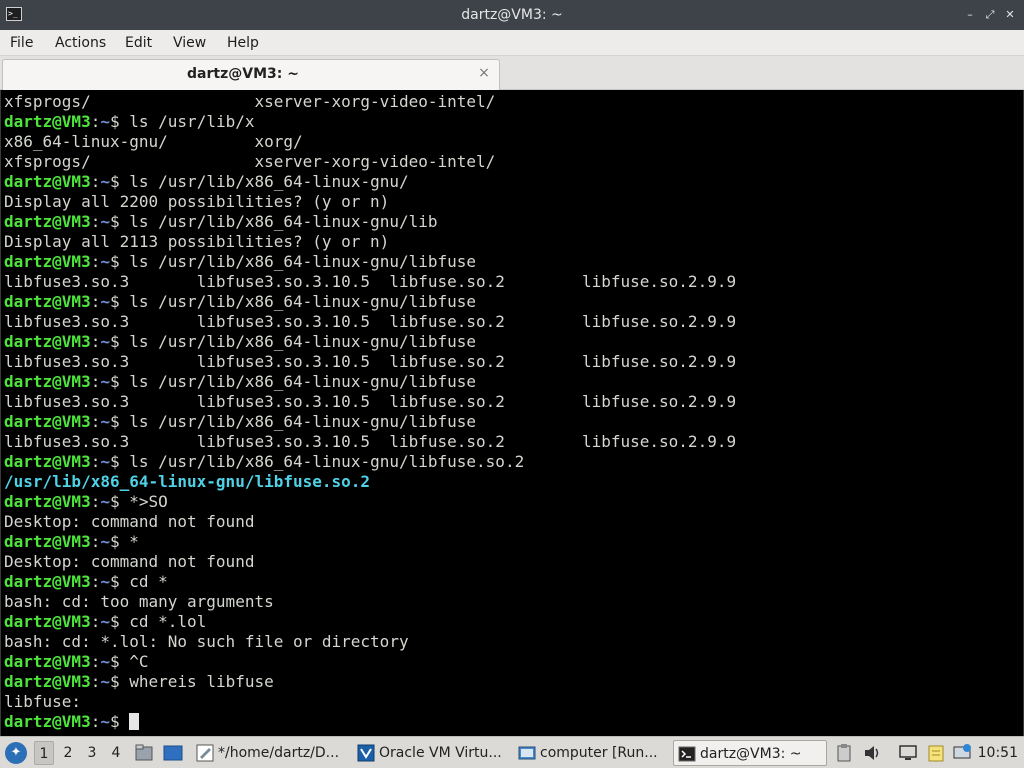 The height and width of the screenshot is (768, 1024). What do you see at coordinates (243, 43) in the screenshot?
I see `menu-help: Help` at bounding box center [243, 43].